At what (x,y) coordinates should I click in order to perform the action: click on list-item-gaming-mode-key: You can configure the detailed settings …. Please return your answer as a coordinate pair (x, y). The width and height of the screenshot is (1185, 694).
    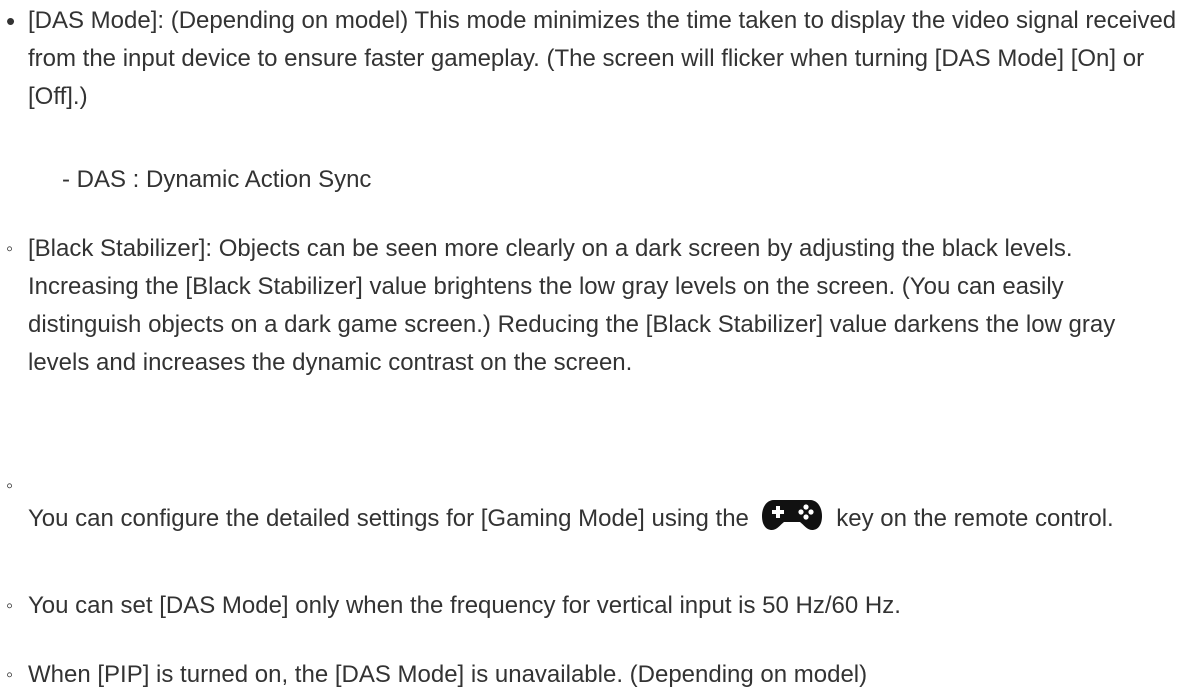
    Looking at the image, I should click on (592, 517).